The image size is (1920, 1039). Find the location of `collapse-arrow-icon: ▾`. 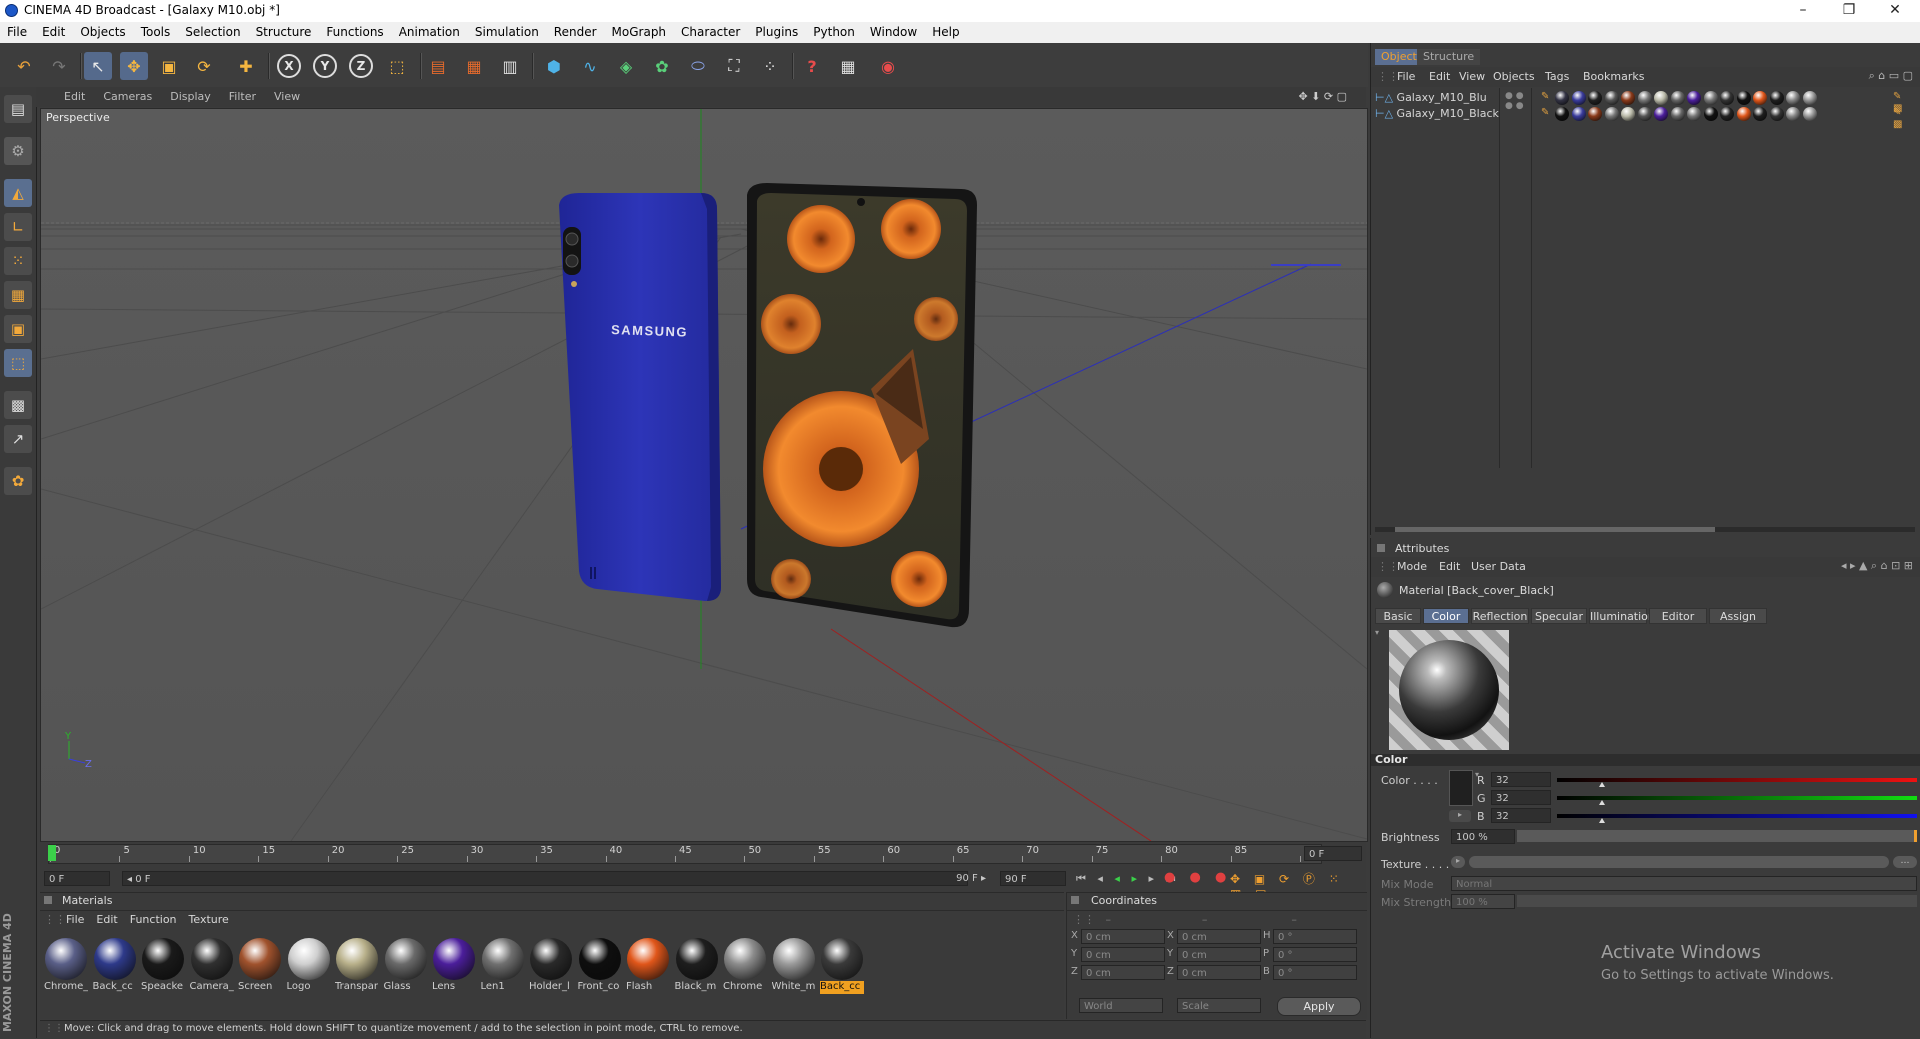

collapse-arrow-icon: ▾ is located at coordinates (1377, 632).